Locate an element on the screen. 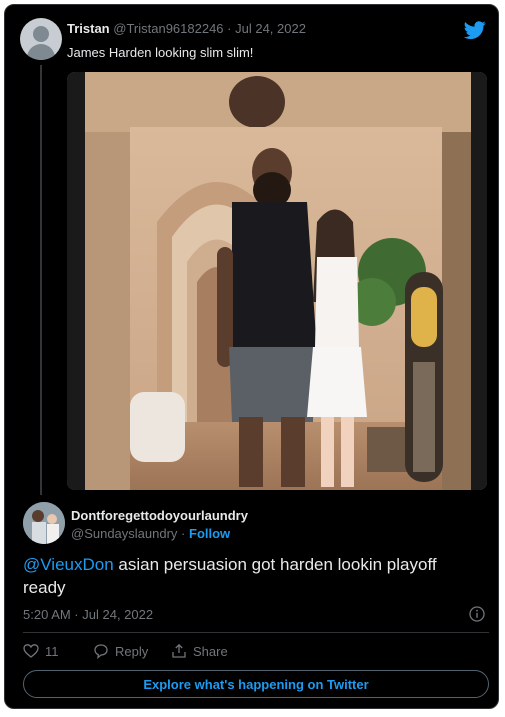  quoted-tweet-header: Tristan @Tristan96182246 · Jul 24, 2022 is located at coordinates (186, 28).